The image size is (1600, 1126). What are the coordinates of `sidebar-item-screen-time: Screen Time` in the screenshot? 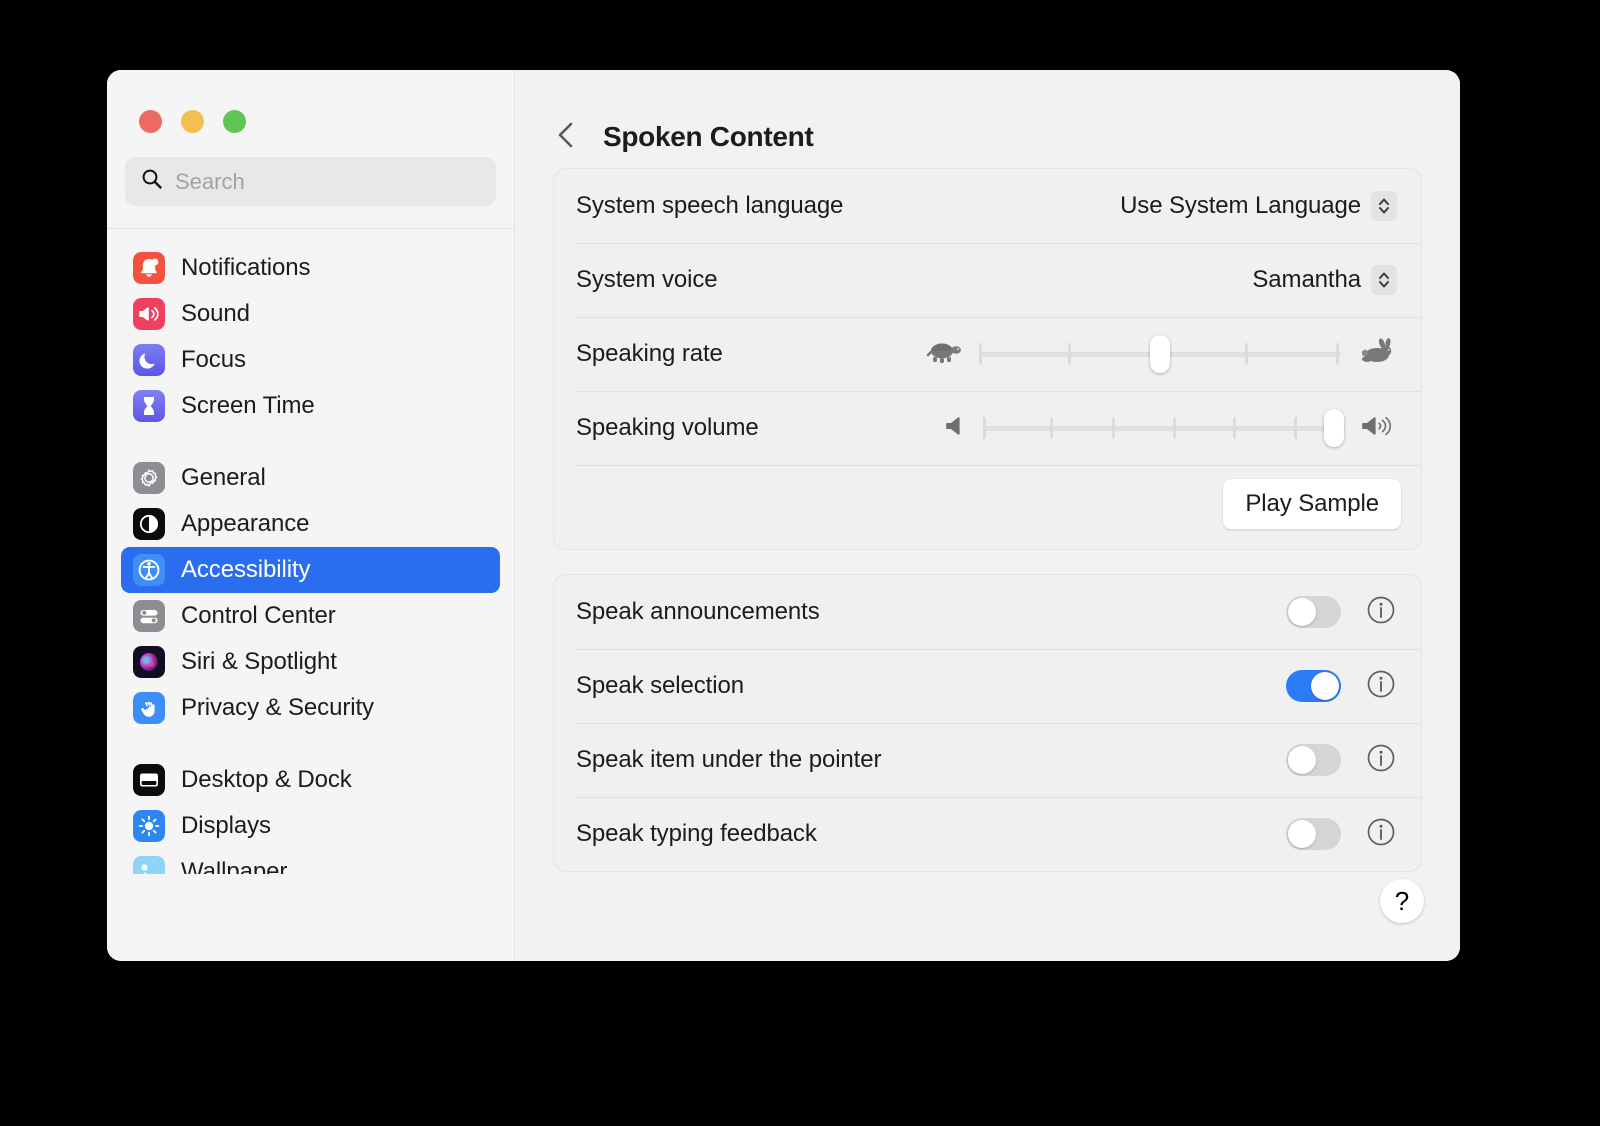 It's located at (310, 406).